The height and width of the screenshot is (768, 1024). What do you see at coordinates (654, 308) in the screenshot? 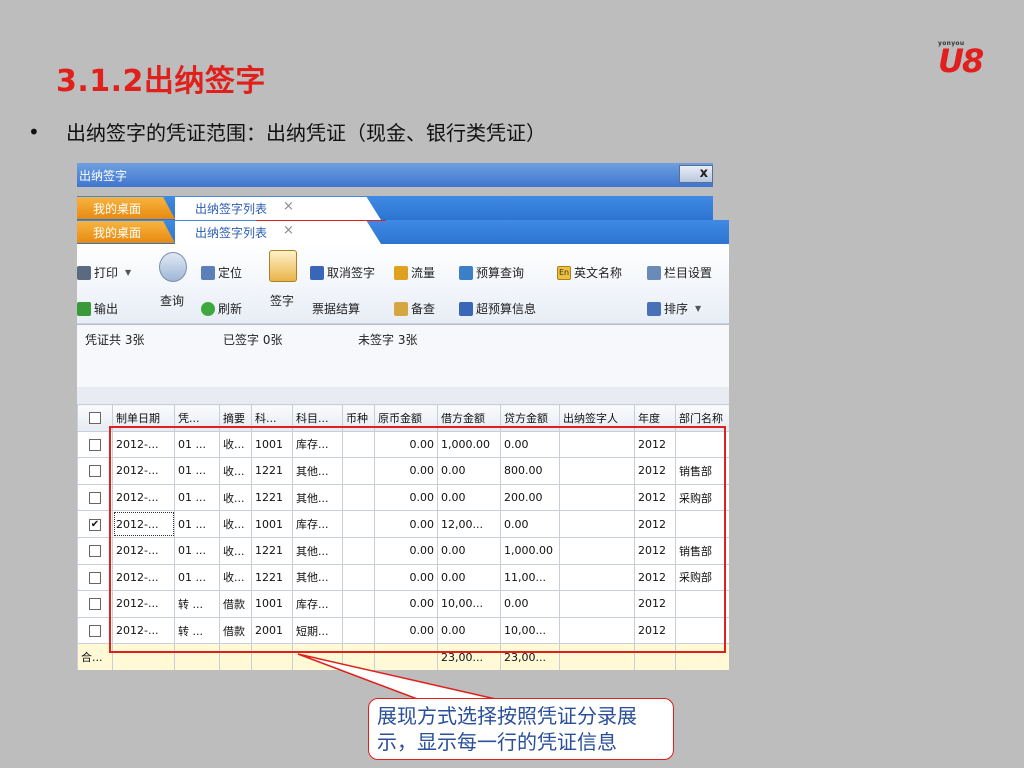
I see `sort-icon` at bounding box center [654, 308].